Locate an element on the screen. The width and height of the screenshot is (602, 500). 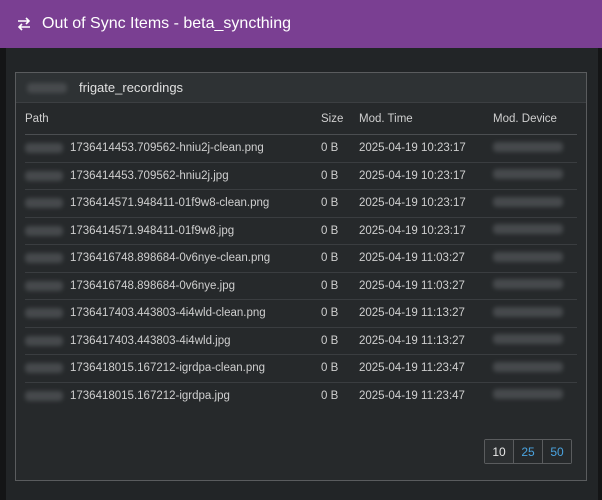
row-path-text: 1736416748.898684-0v6nye-clean.png is located at coordinates (170, 258).